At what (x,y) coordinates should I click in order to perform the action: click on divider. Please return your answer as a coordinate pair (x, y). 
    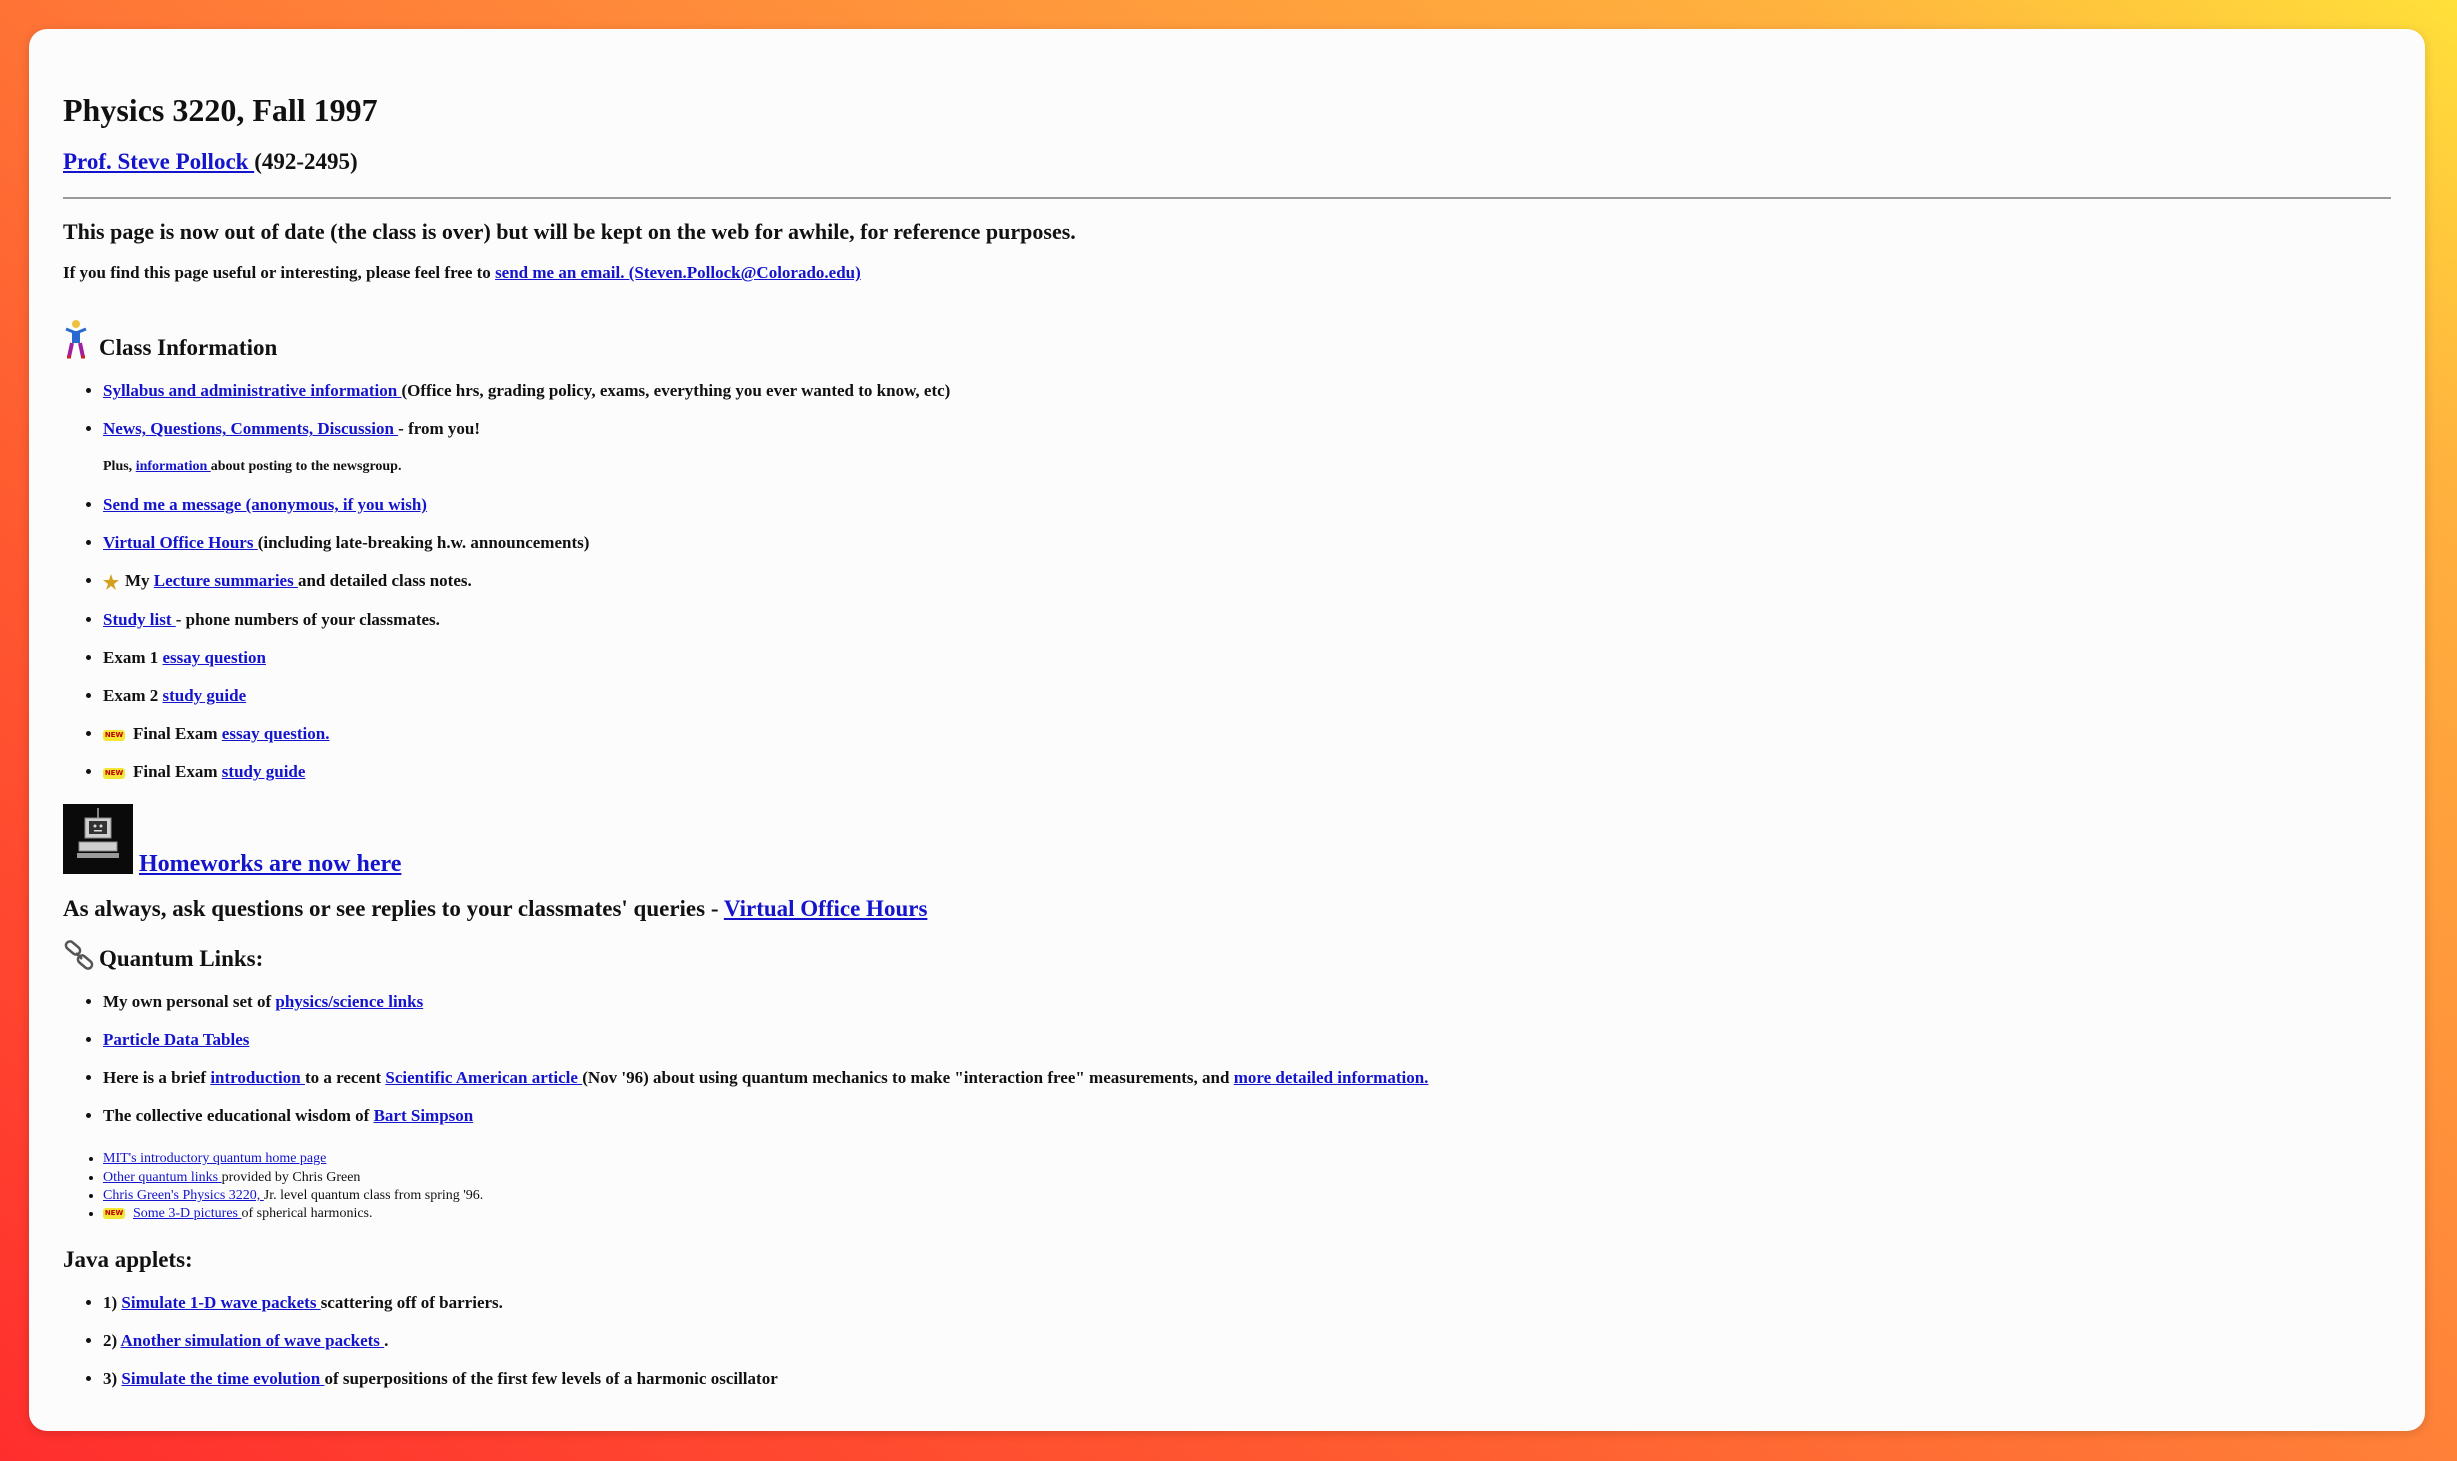
    Looking at the image, I should click on (1227, 198).